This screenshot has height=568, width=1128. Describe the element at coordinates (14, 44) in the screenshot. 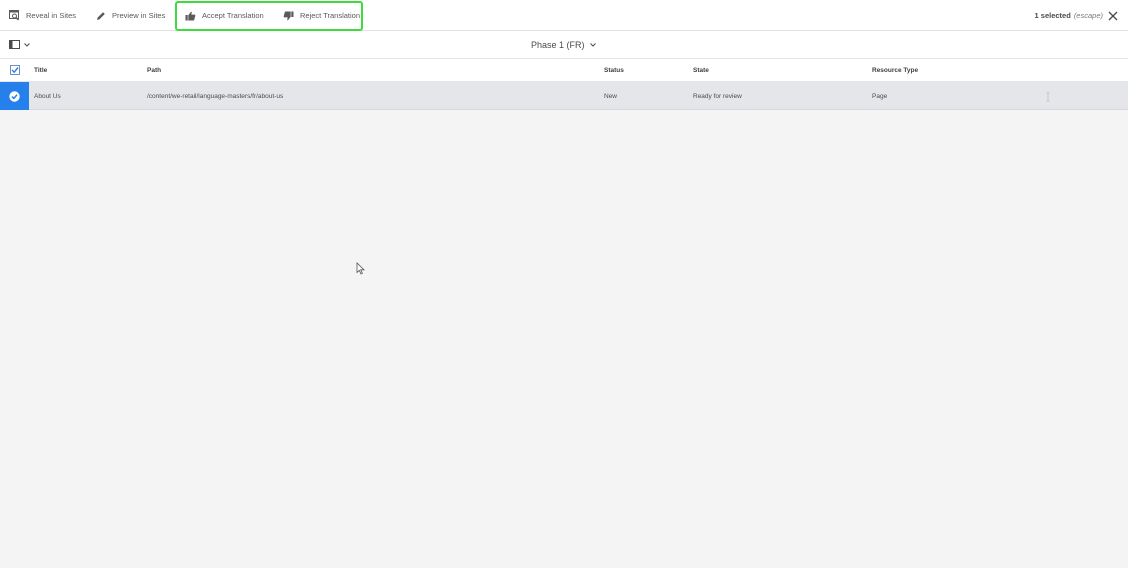

I see `card-view-icon` at that location.